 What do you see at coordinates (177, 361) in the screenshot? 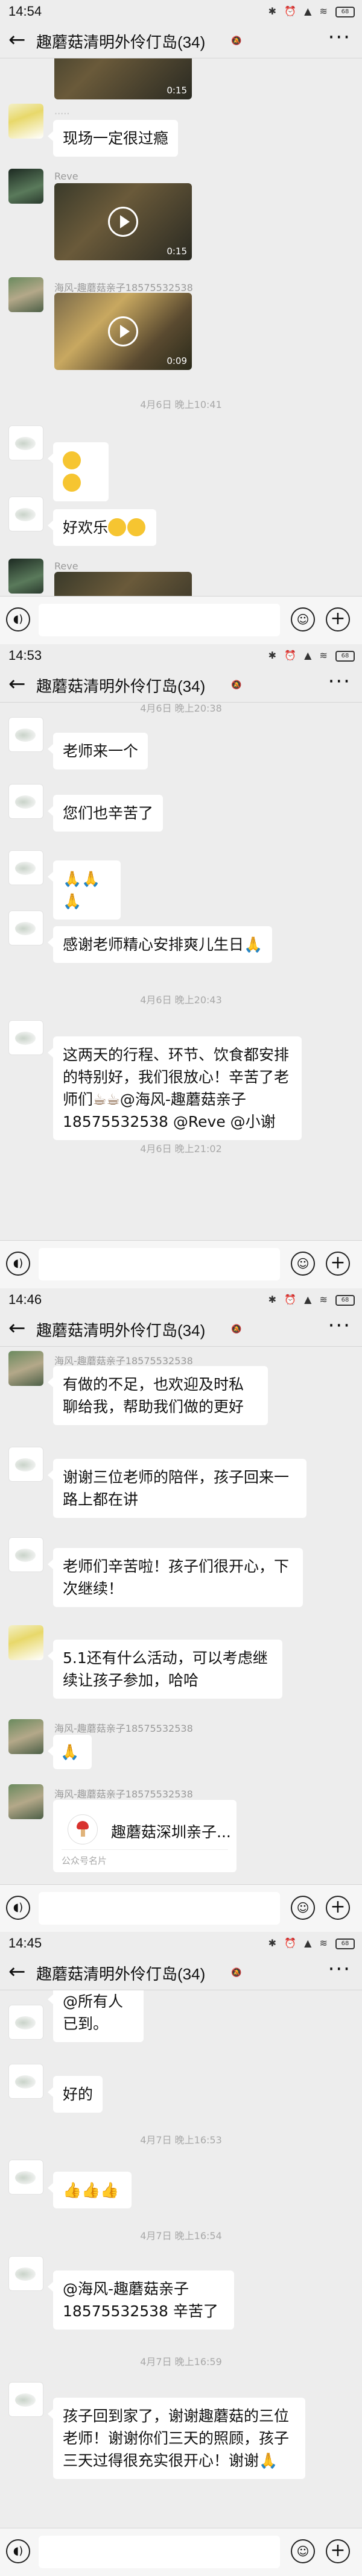
I see `video-duration: 0:09` at bounding box center [177, 361].